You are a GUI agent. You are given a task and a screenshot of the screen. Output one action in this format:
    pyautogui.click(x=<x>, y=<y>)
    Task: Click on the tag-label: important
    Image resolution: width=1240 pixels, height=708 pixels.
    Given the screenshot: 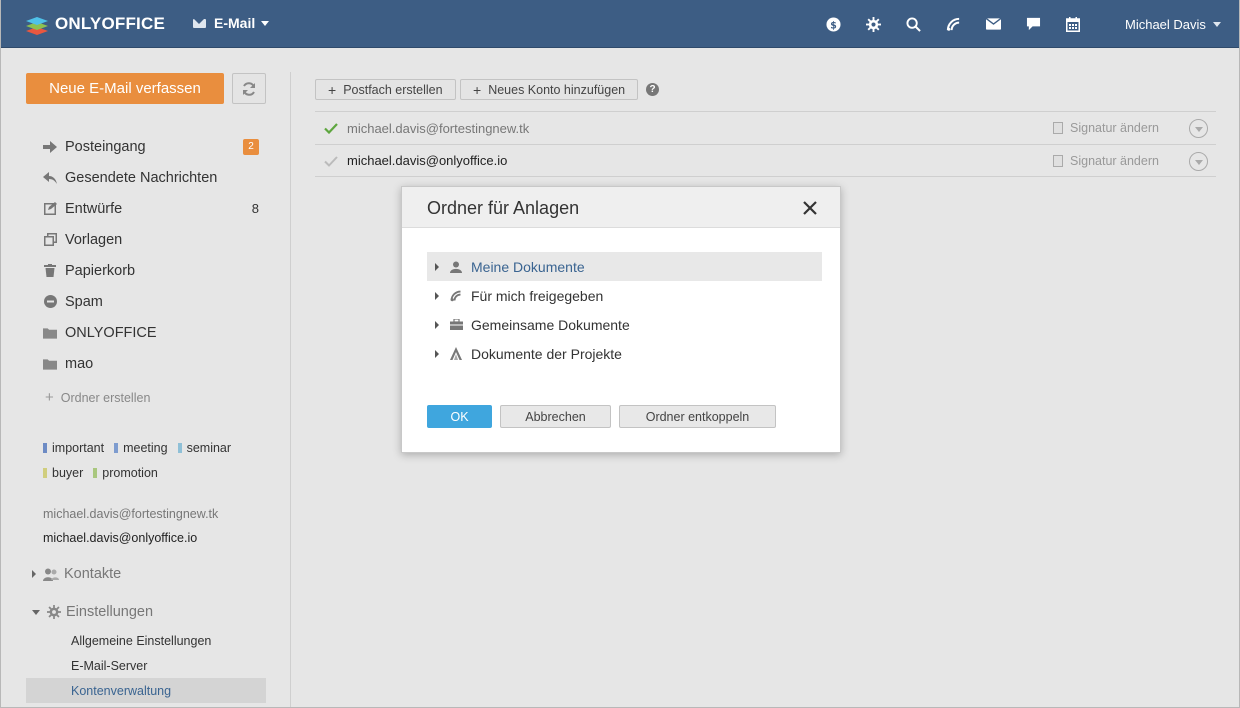 What is the action you would take?
    pyautogui.click(x=78, y=447)
    